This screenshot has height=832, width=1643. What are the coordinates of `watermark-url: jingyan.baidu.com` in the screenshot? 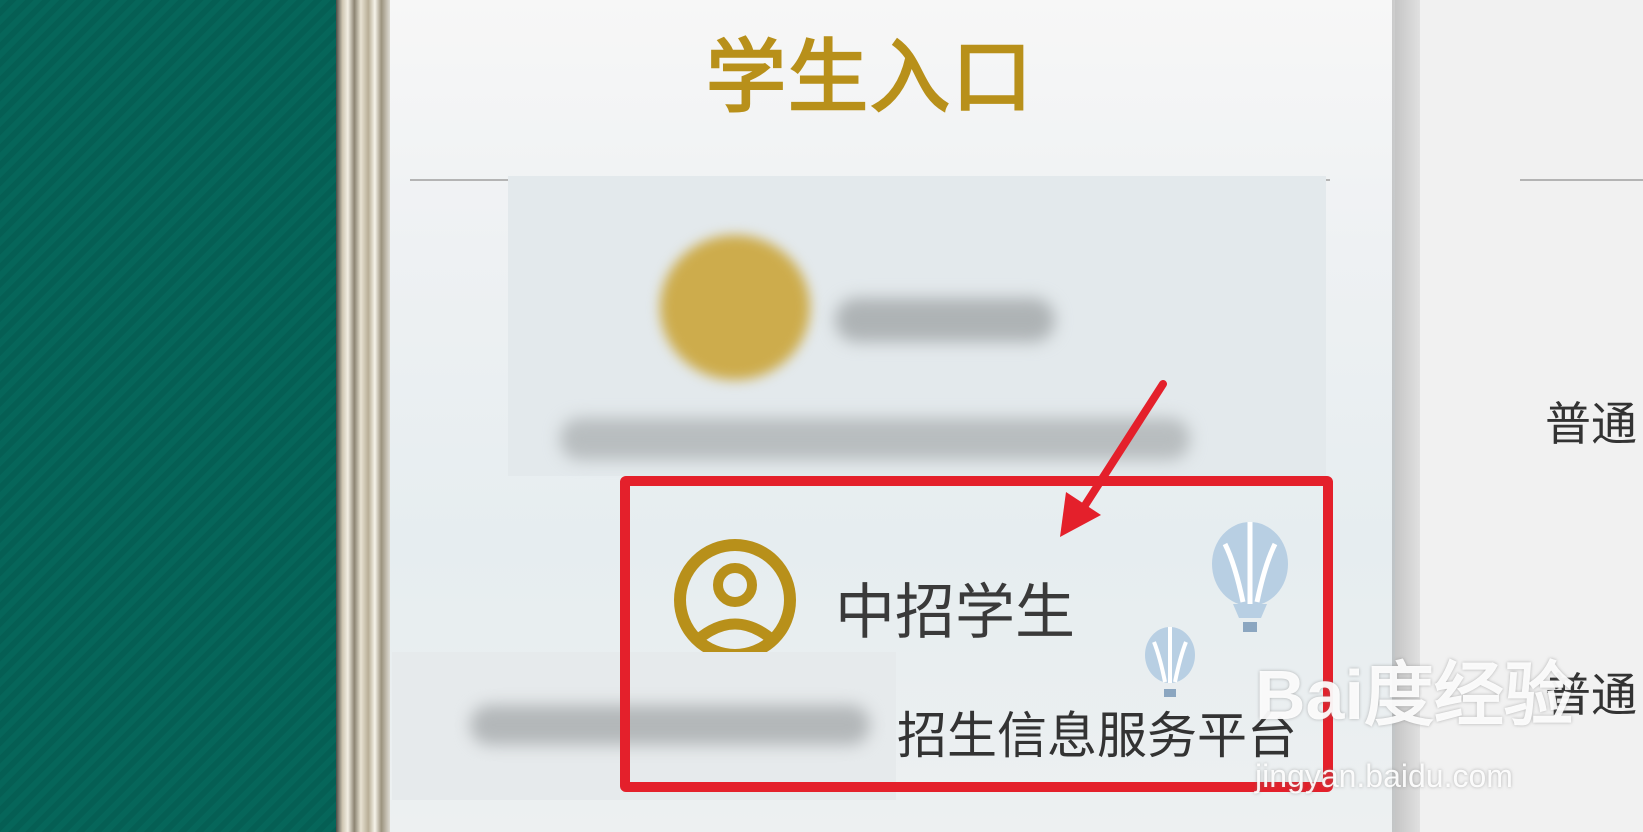 It's located at (1384, 776).